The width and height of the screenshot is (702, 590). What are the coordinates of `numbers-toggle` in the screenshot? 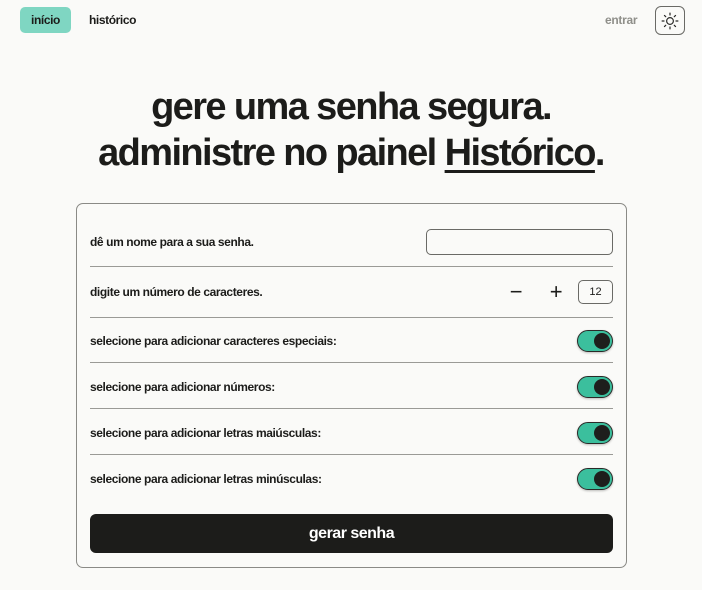 It's located at (595, 387).